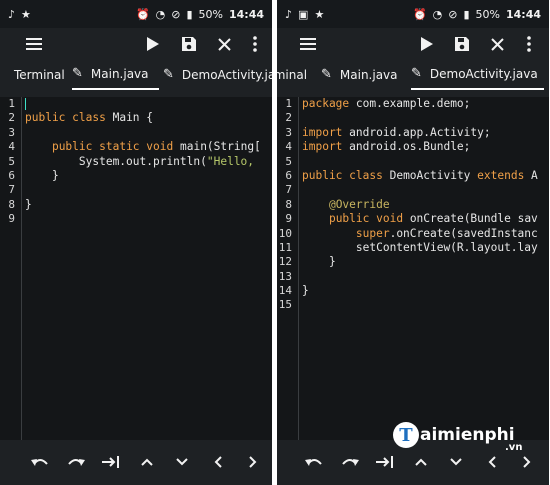 The height and width of the screenshot is (485, 550). What do you see at coordinates (142, 14) in the screenshot?
I see `alarm-icon: ⏰` at bounding box center [142, 14].